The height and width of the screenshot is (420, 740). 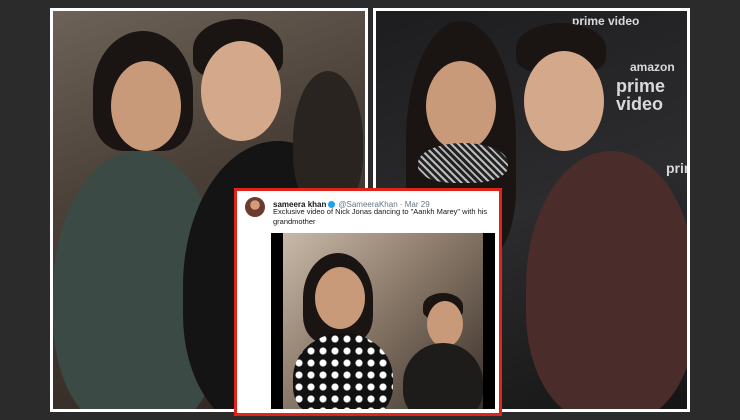 What do you see at coordinates (676, 168) in the screenshot?
I see `backdrop-text-bottom: prim` at bounding box center [676, 168].